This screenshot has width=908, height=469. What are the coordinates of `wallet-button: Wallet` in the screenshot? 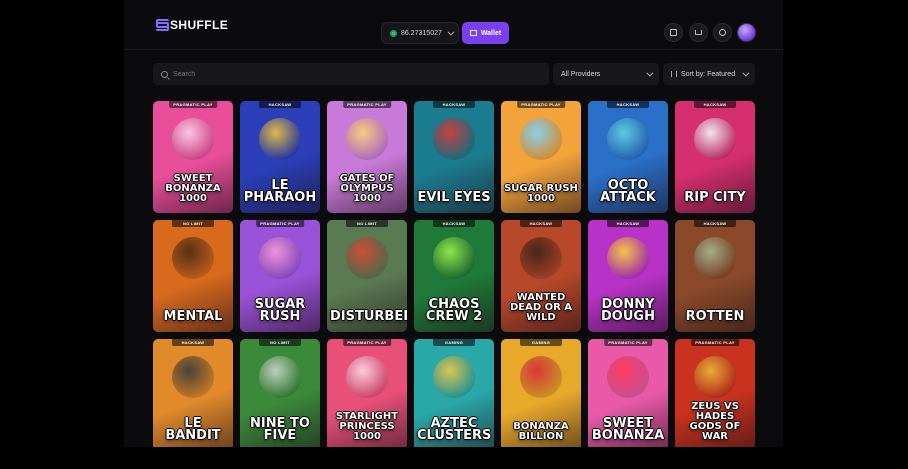 It's located at (485, 33).